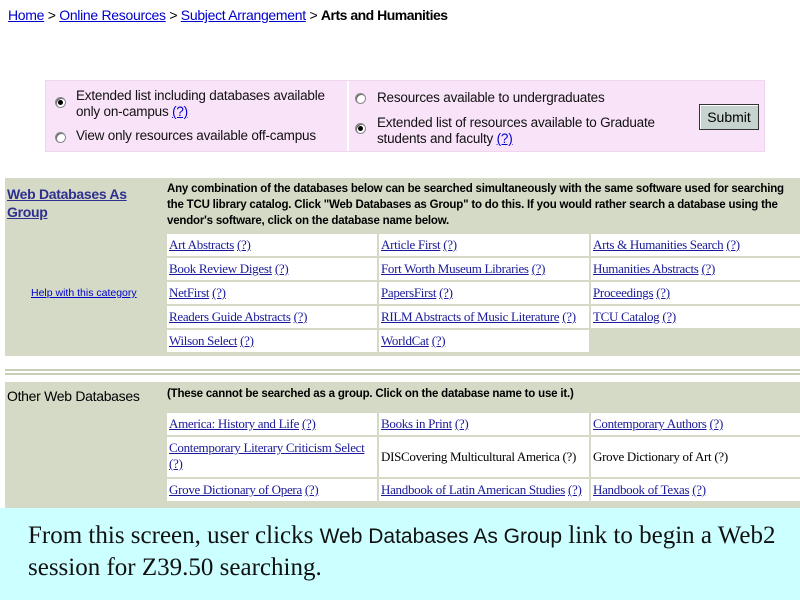  I want to click on help-with-category-link: Help with this category, so click(84, 293).